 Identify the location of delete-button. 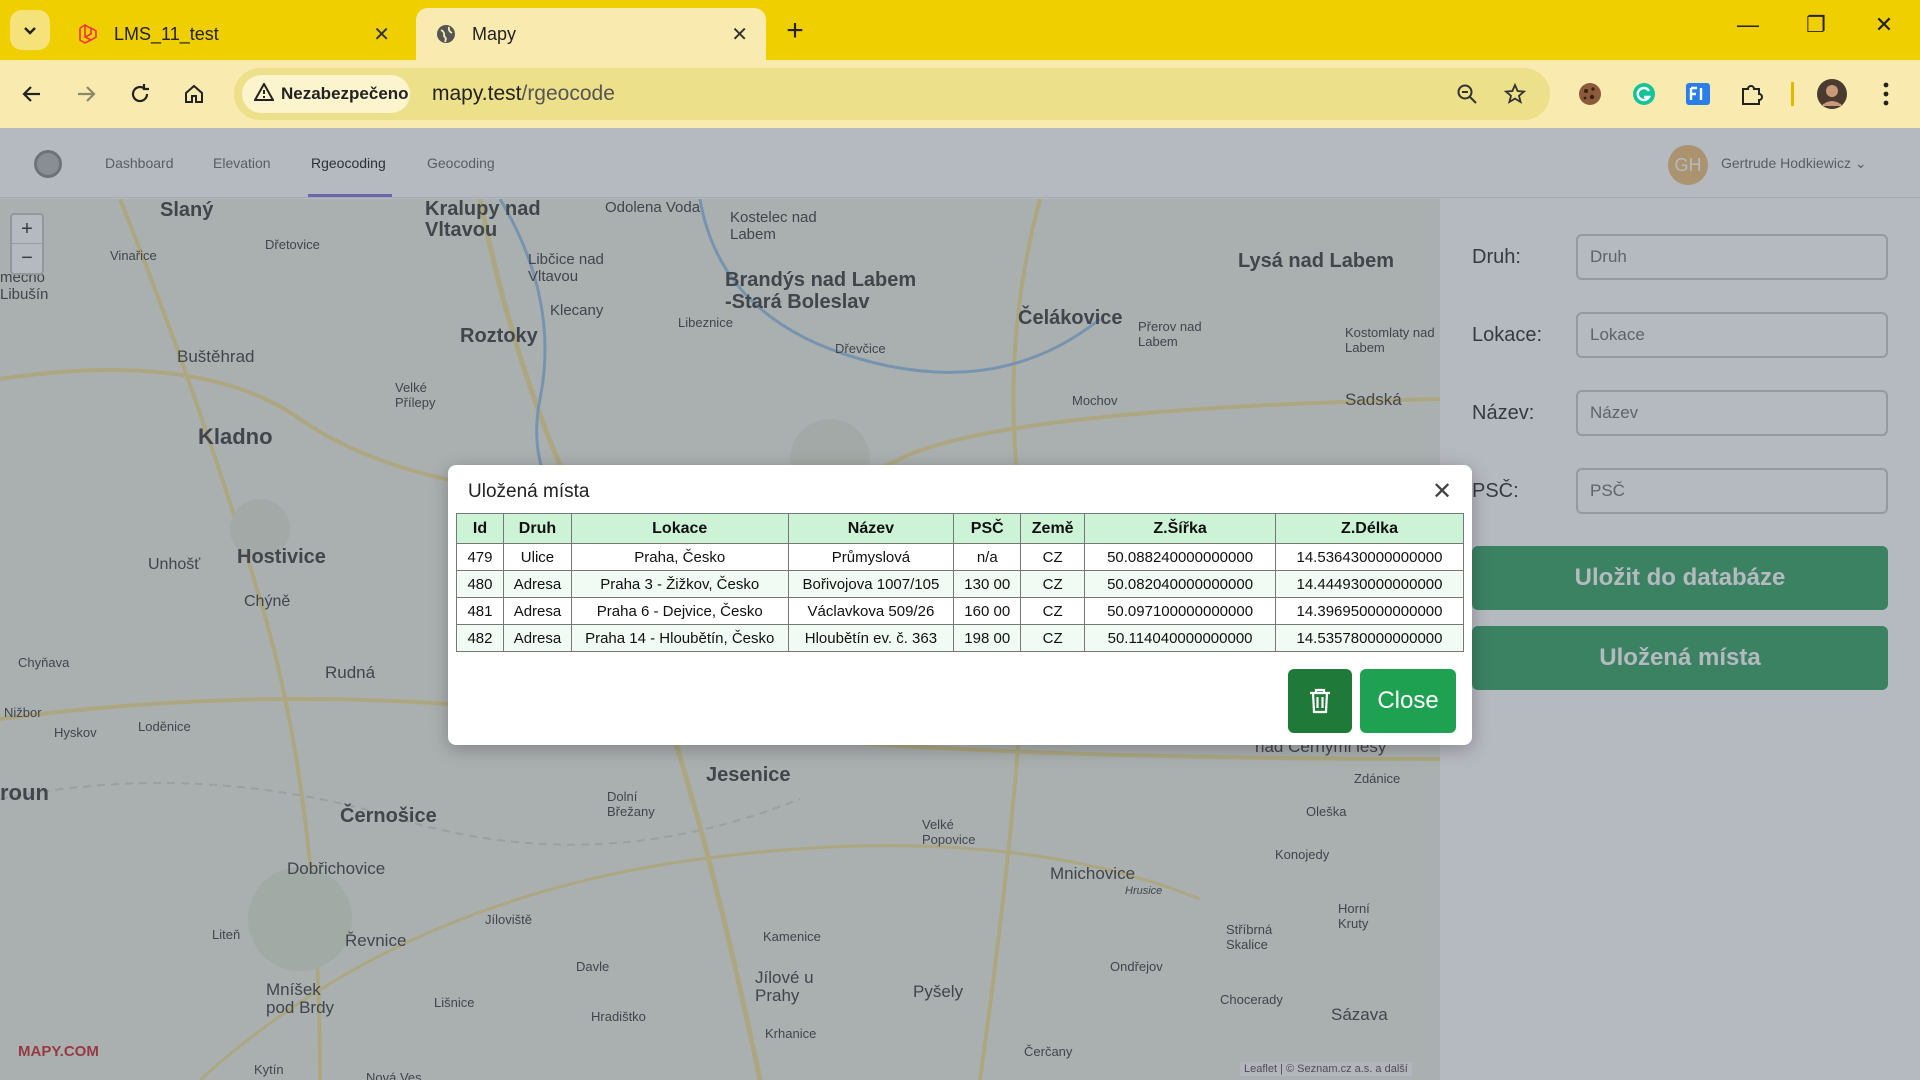
(1320, 701).